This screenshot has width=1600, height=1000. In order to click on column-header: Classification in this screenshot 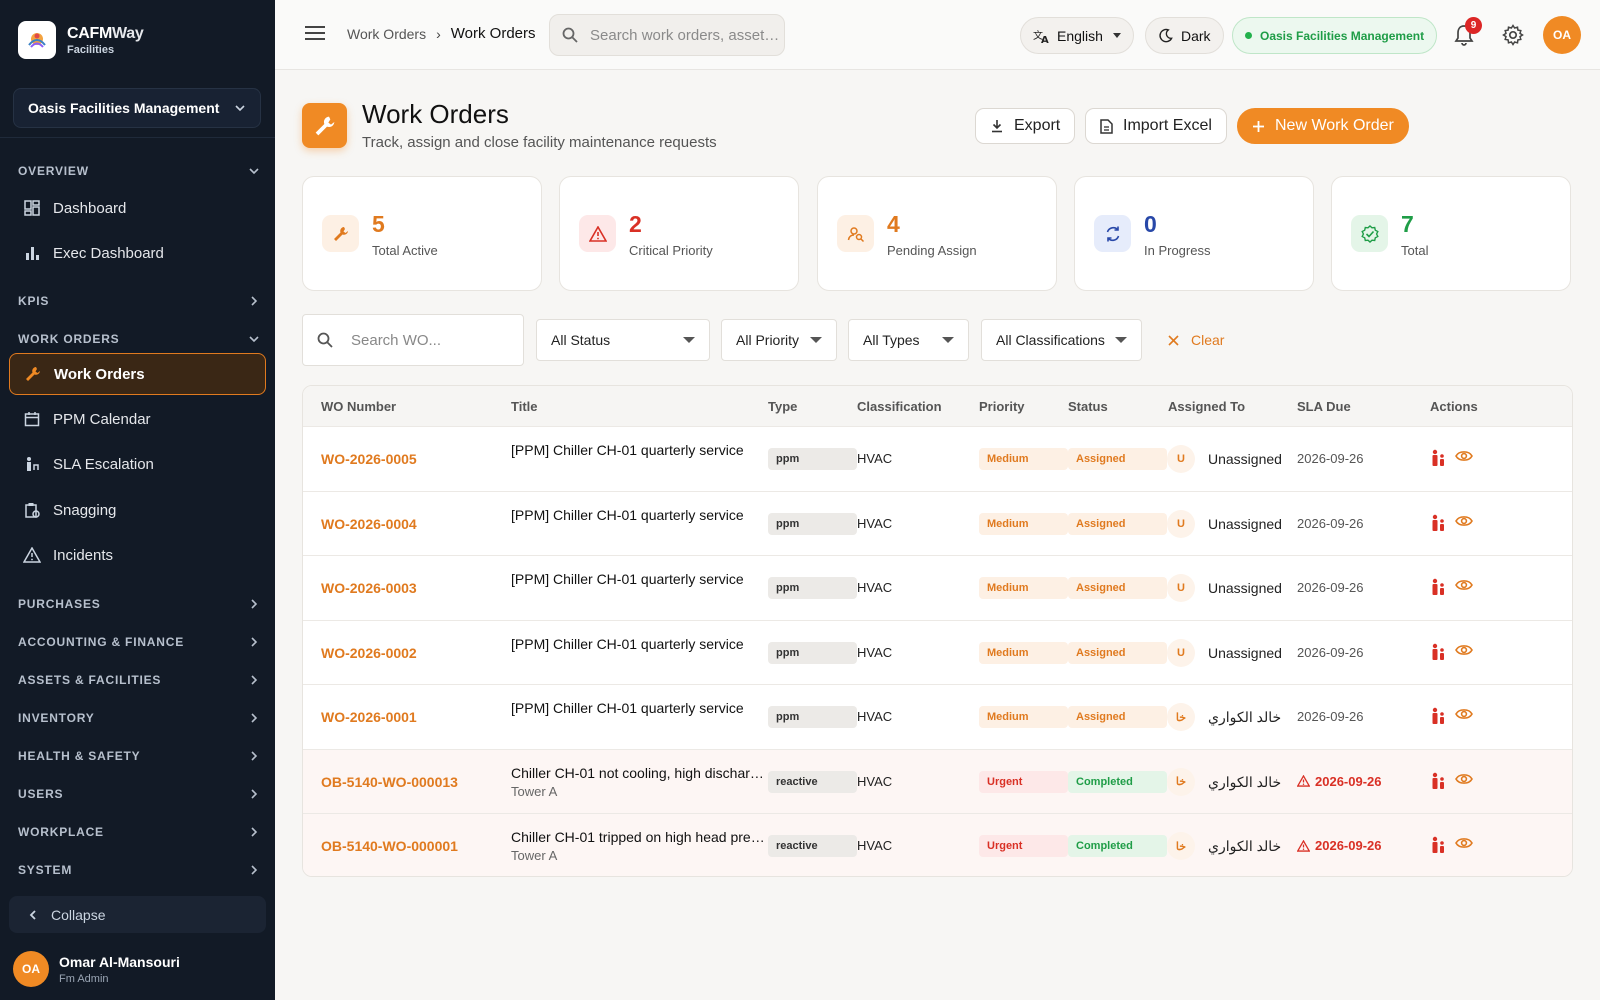, I will do `click(899, 406)`.